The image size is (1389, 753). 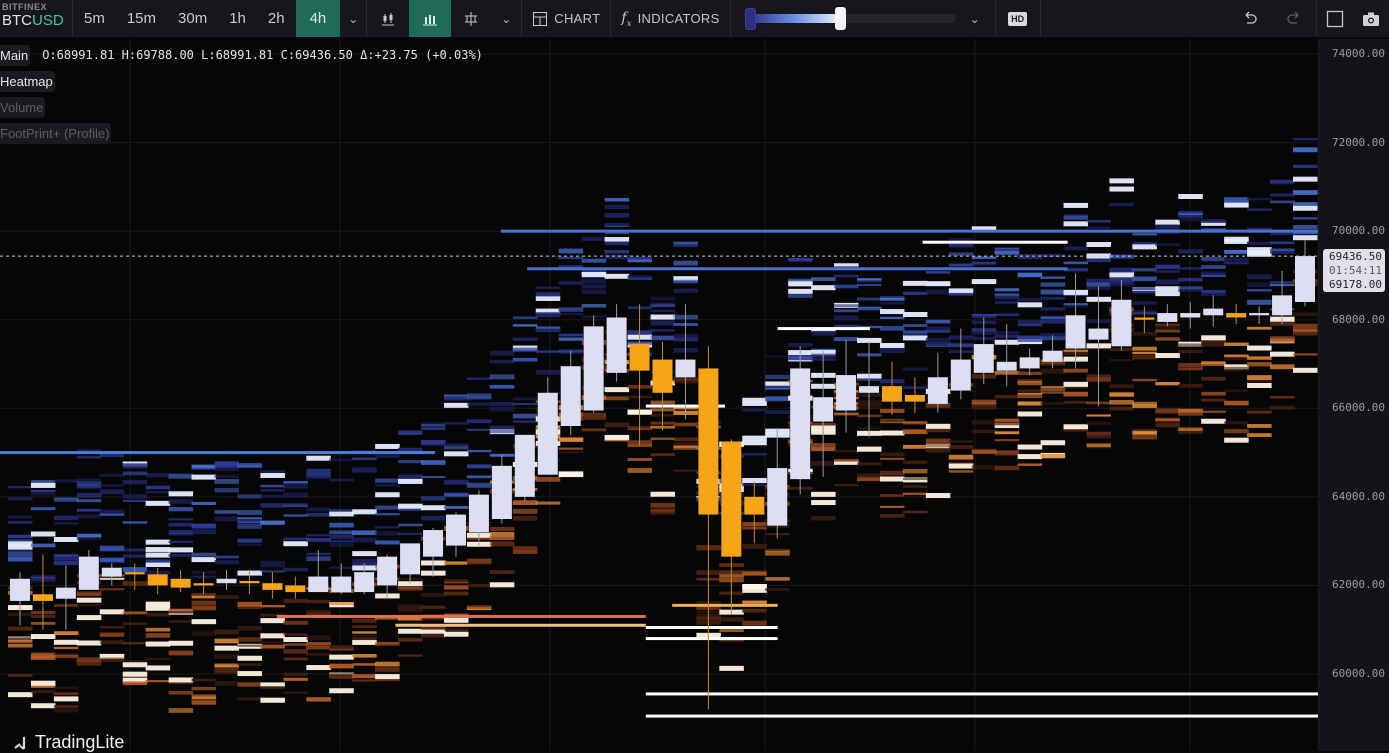 What do you see at coordinates (36, 18) in the screenshot?
I see `symbol-selector: BITFINEX BTCUSD` at bounding box center [36, 18].